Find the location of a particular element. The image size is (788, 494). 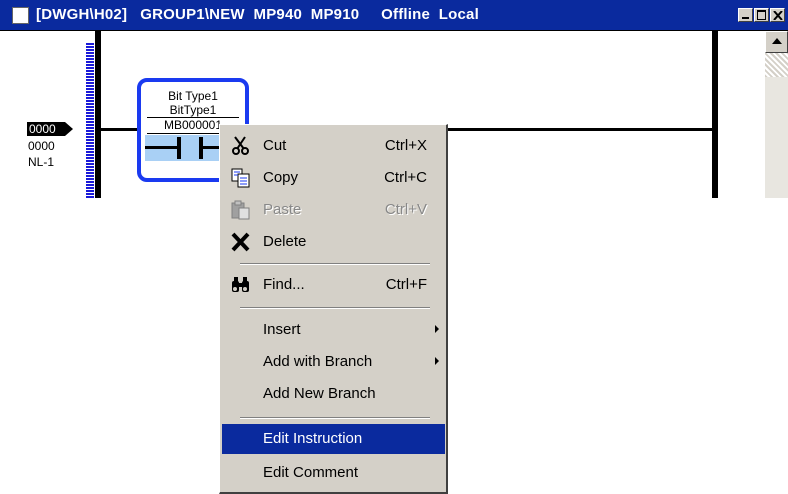

close-button is located at coordinates (777, 15).